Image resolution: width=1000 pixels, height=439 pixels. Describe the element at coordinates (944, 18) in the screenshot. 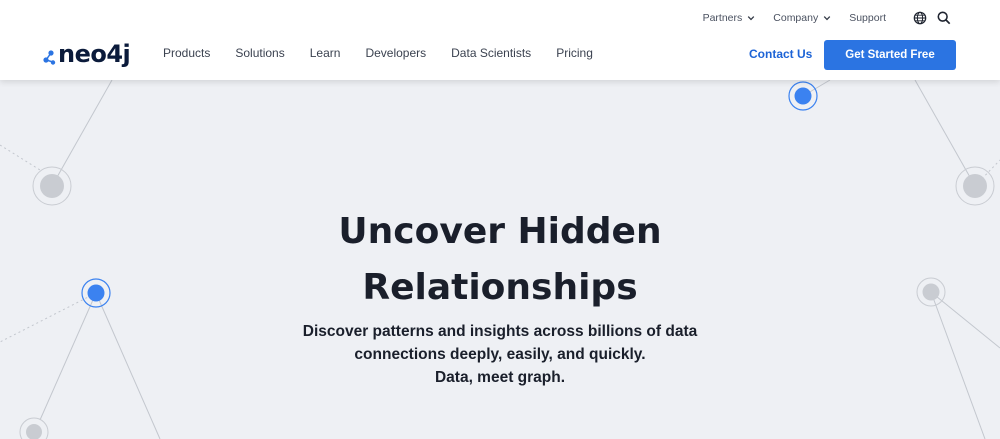

I see `search-icon` at that location.